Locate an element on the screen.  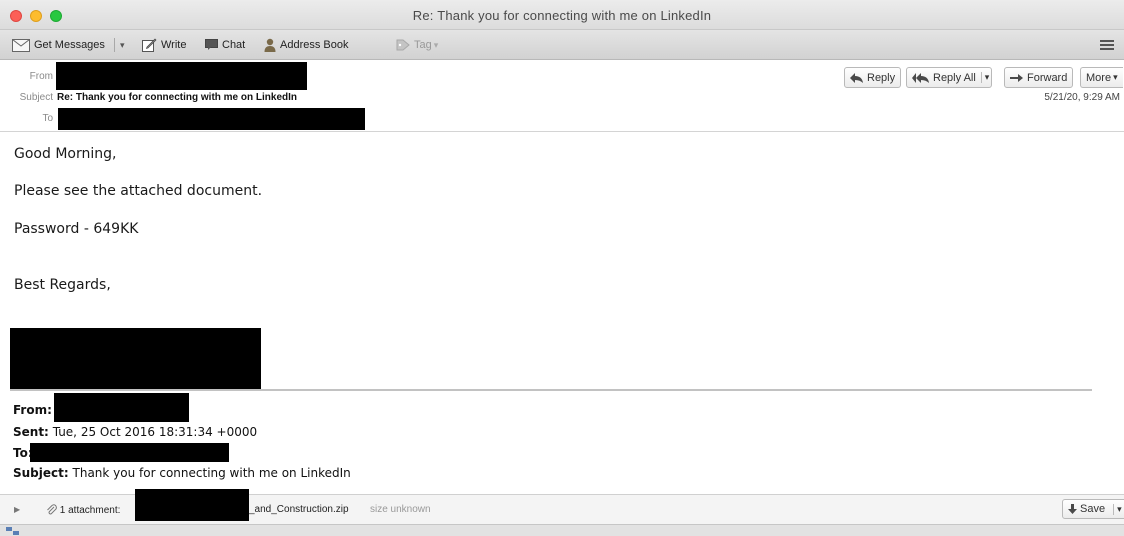
write-button: Write is located at coordinates (164, 45).